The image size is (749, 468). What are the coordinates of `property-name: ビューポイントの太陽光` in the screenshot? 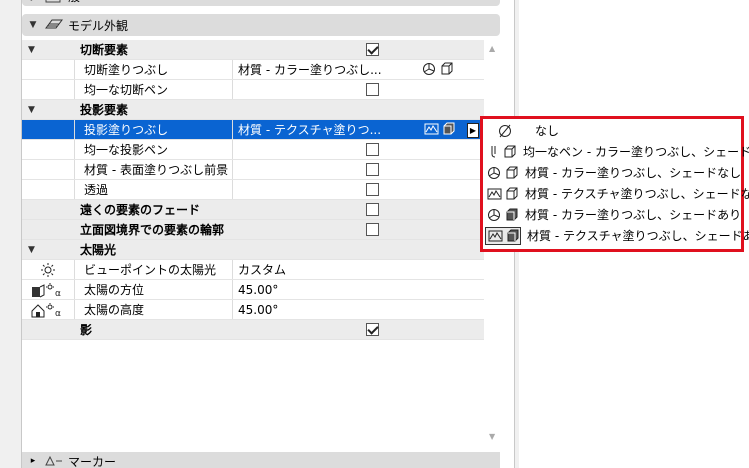 It's located at (150, 270).